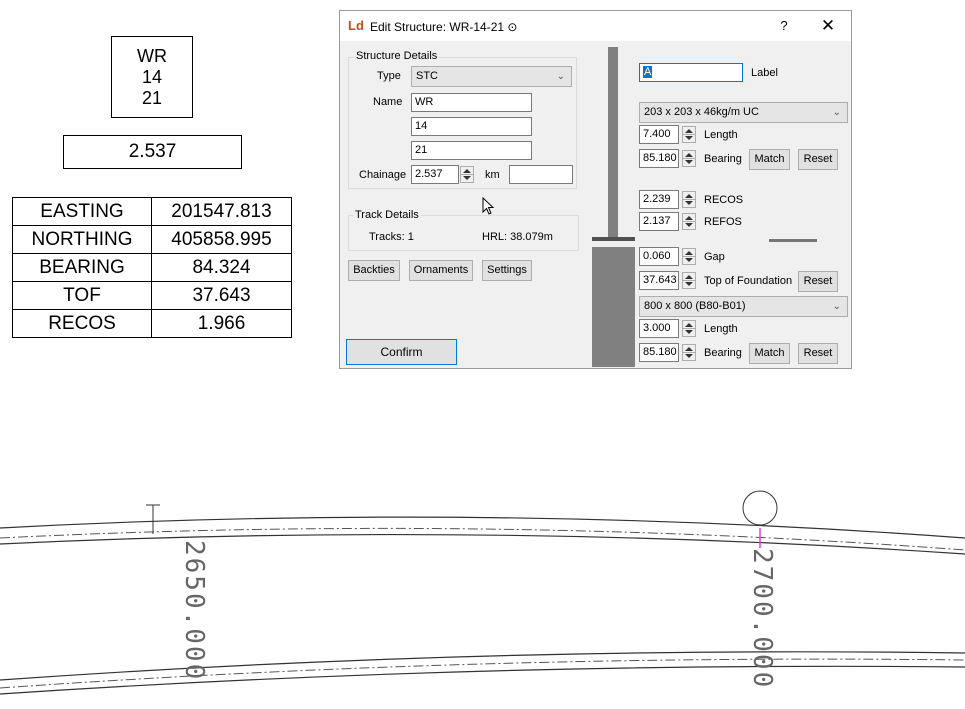  What do you see at coordinates (507, 270) in the screenshot?
I see `settings-button: Settings` at bounding box center [507, 270].